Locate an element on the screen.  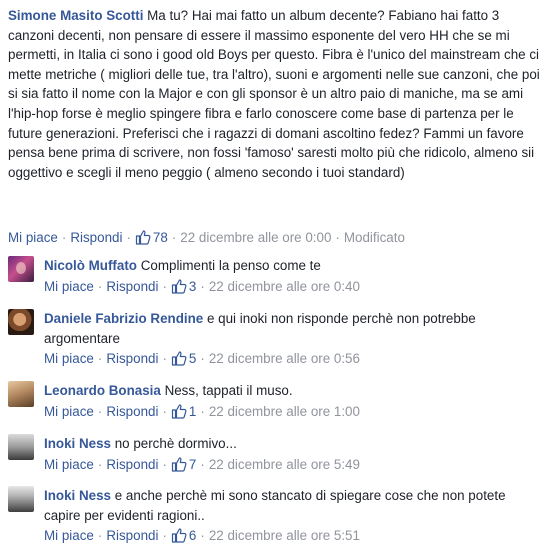
avatar-face is located at coordinates (21, 268).